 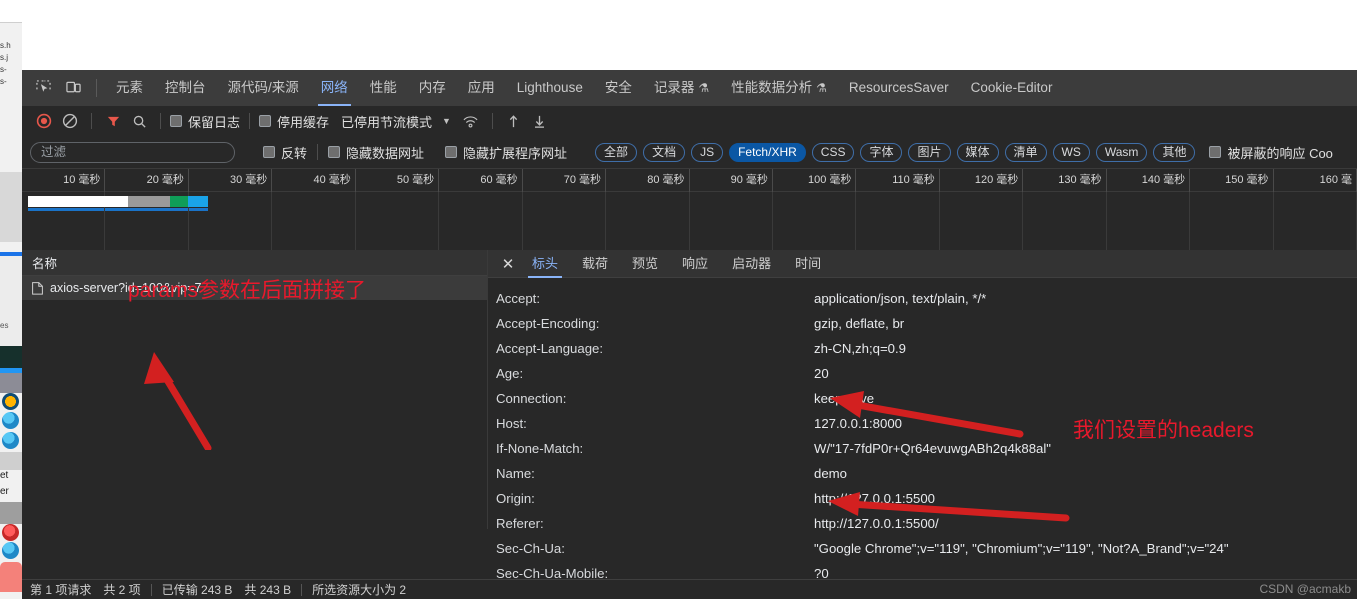 What do you see at coordinates (510, 373) in the screenshot?
I see `header-key: Age:` at bounding box center [510, 373].